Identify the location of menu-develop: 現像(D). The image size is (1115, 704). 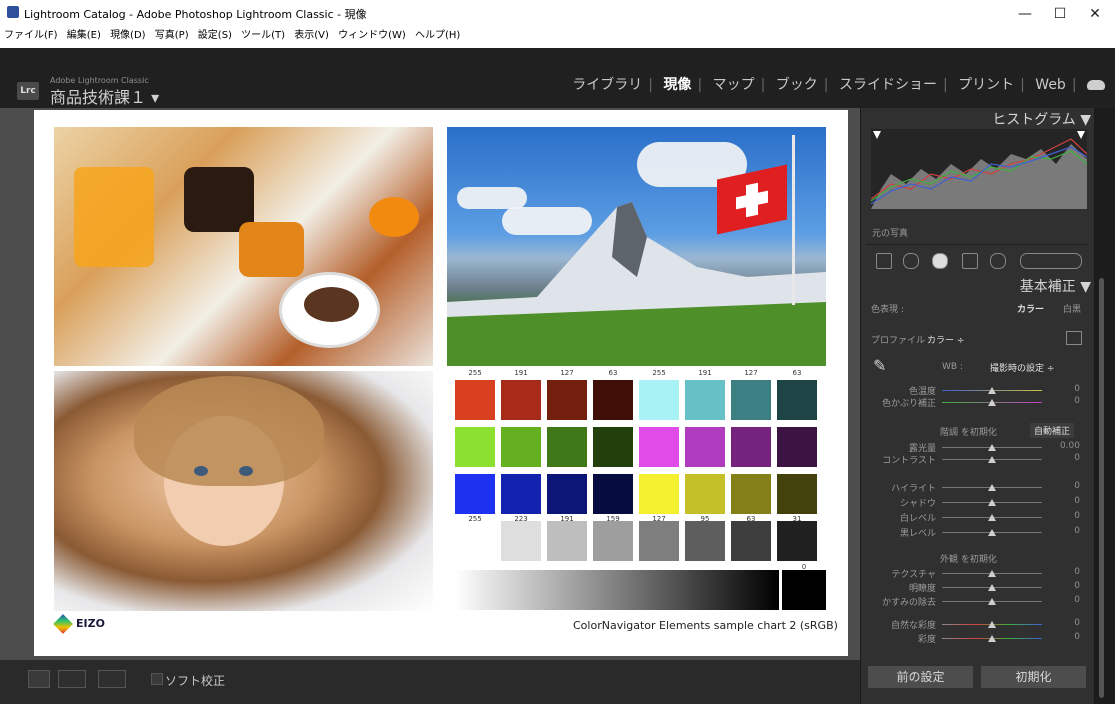
(128, 33).